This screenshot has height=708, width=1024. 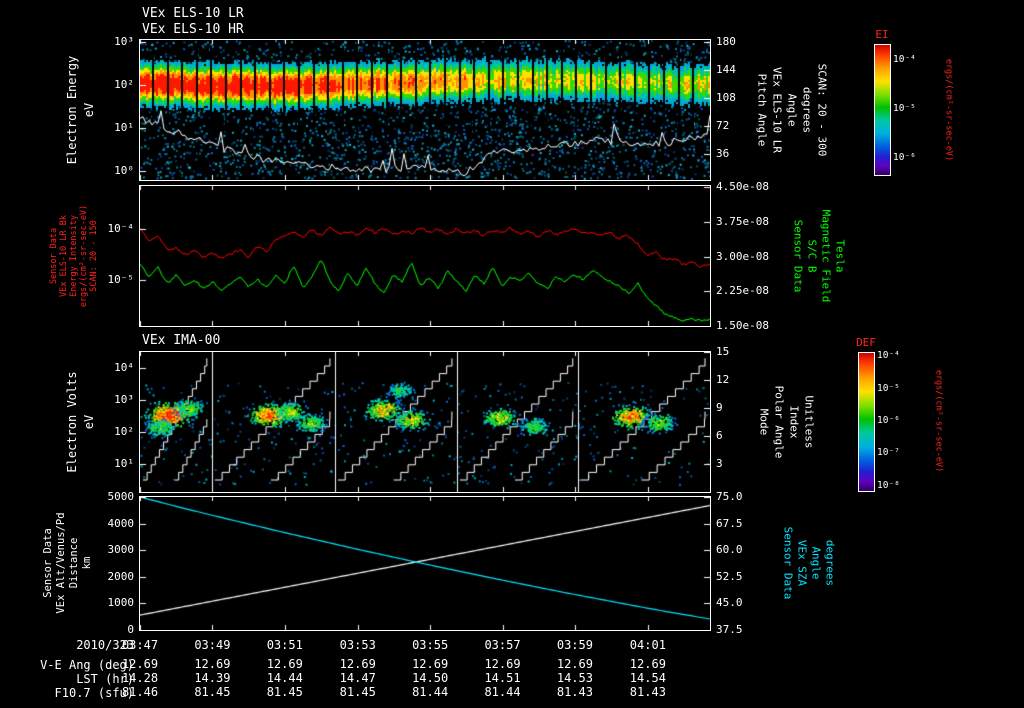 What do you see at coordinates (866, 342) in the screenshot?
I see `ima-colorbar-title: DEF` at bounding box center [866, 342].